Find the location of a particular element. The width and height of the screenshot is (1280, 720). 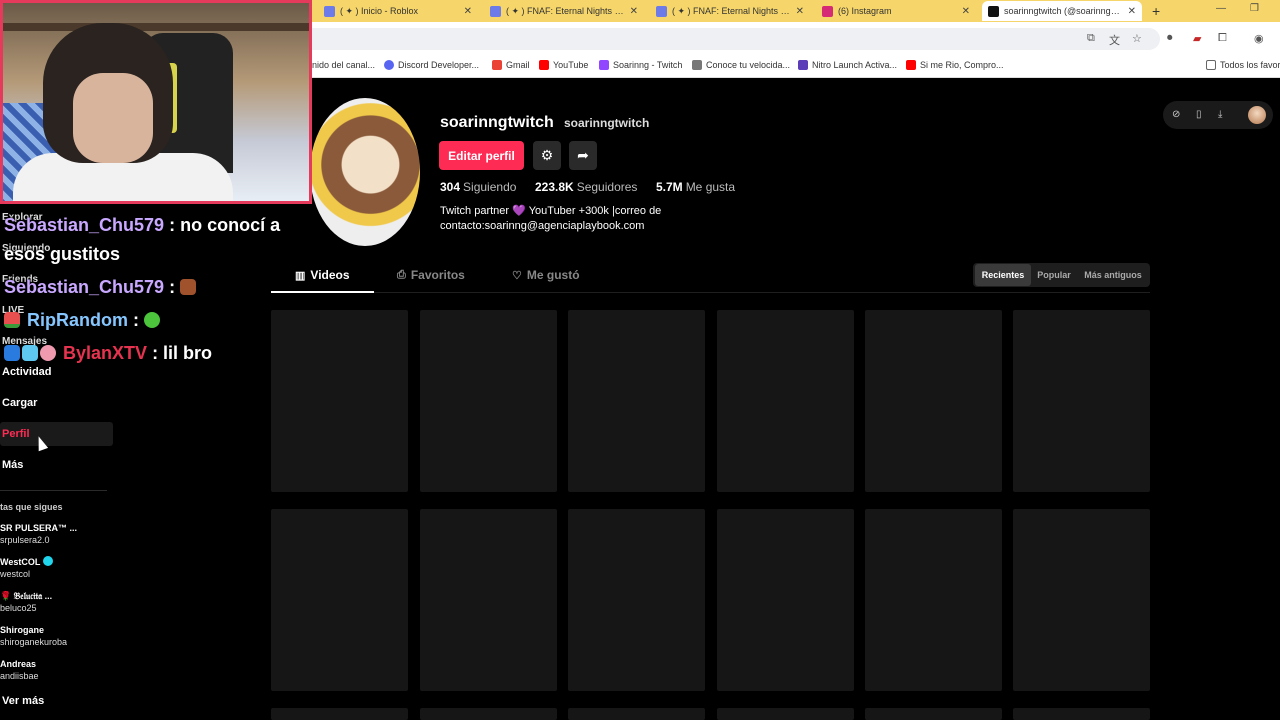

tab-title: ( ✦ ) FNAF: Eternal Nights 🦇 - is located at coordinates (565, 10).